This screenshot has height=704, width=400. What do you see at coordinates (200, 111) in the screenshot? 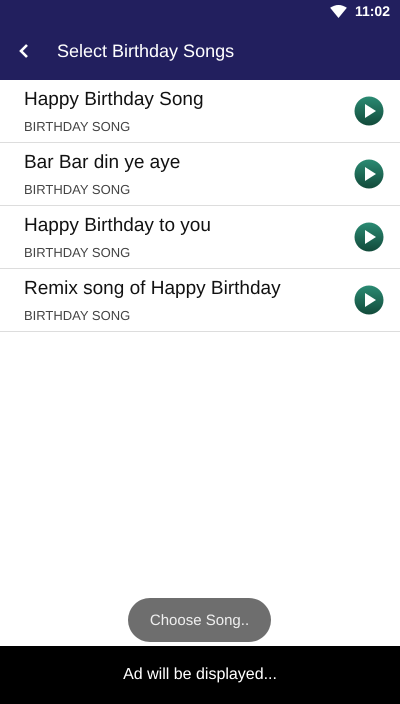
I see `song-row: Happy Birthday Song BIRTHDAY SONG` at bounding box center [200, 111].